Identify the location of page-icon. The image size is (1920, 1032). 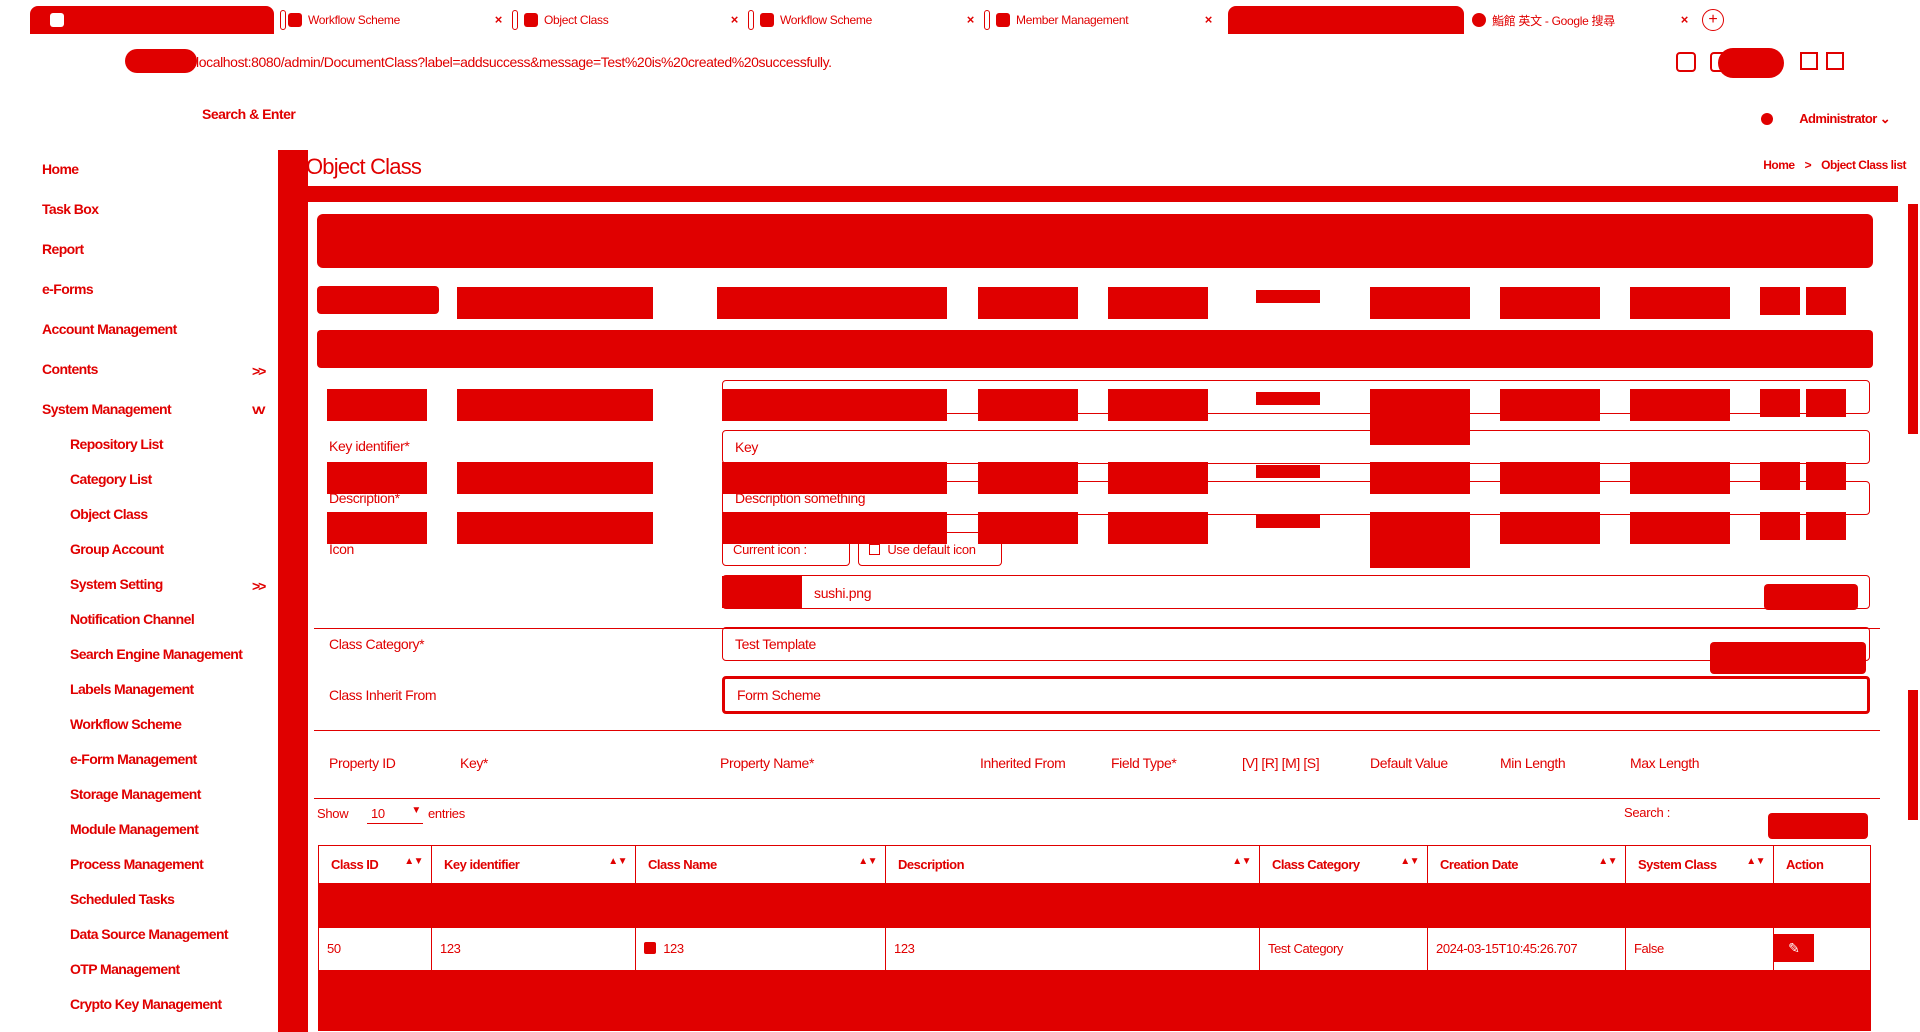
(767, 20).